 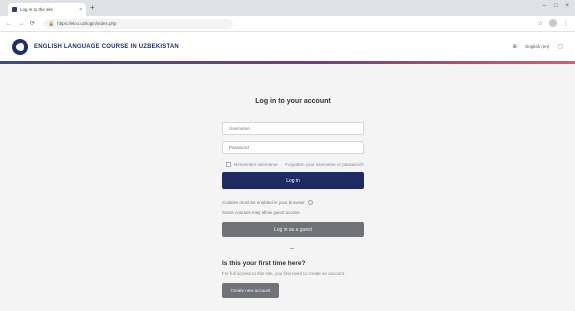 What do you see at coordinates (544, 6) in the screenshot?
I see `minimize-button: –` at bounding box center [544, 6].